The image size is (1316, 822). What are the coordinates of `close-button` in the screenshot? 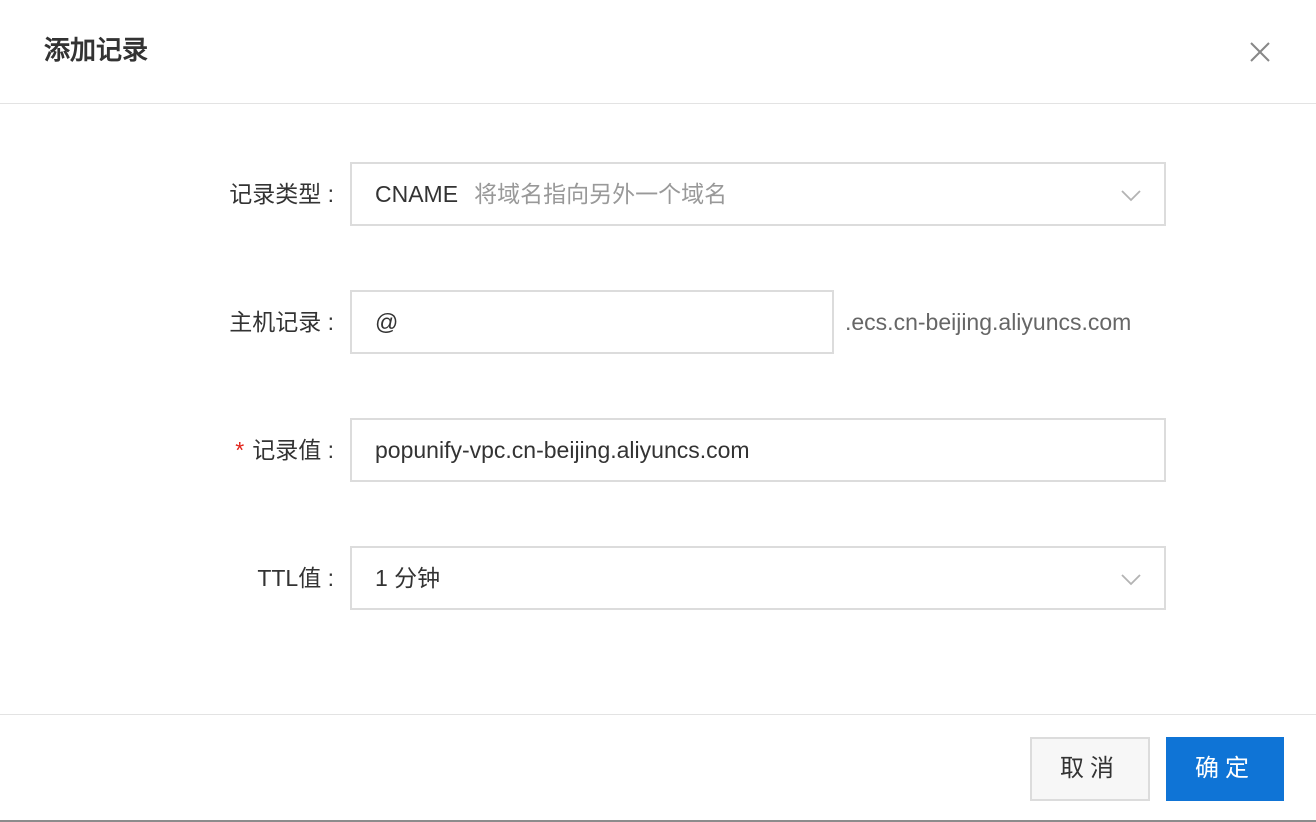 It's located at (1260, 52).